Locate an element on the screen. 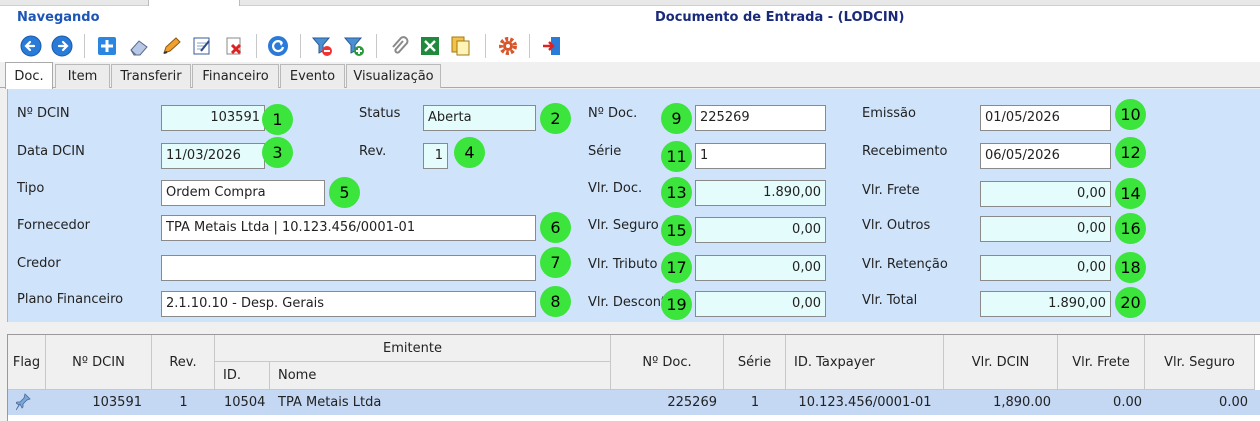 Image resolution: width=1260 pixels, height=421 pixels. ndoc-label: Nº Doc. is located at coordinates (613, 113).